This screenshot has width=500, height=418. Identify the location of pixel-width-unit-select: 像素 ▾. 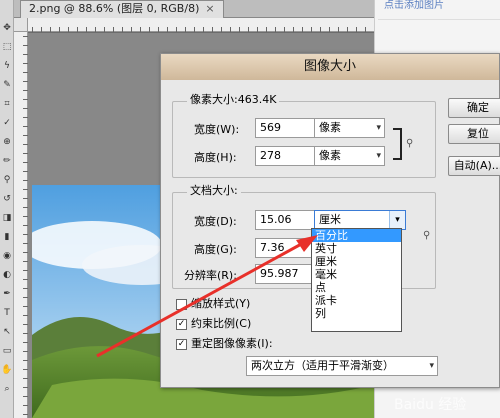
(349, 128).